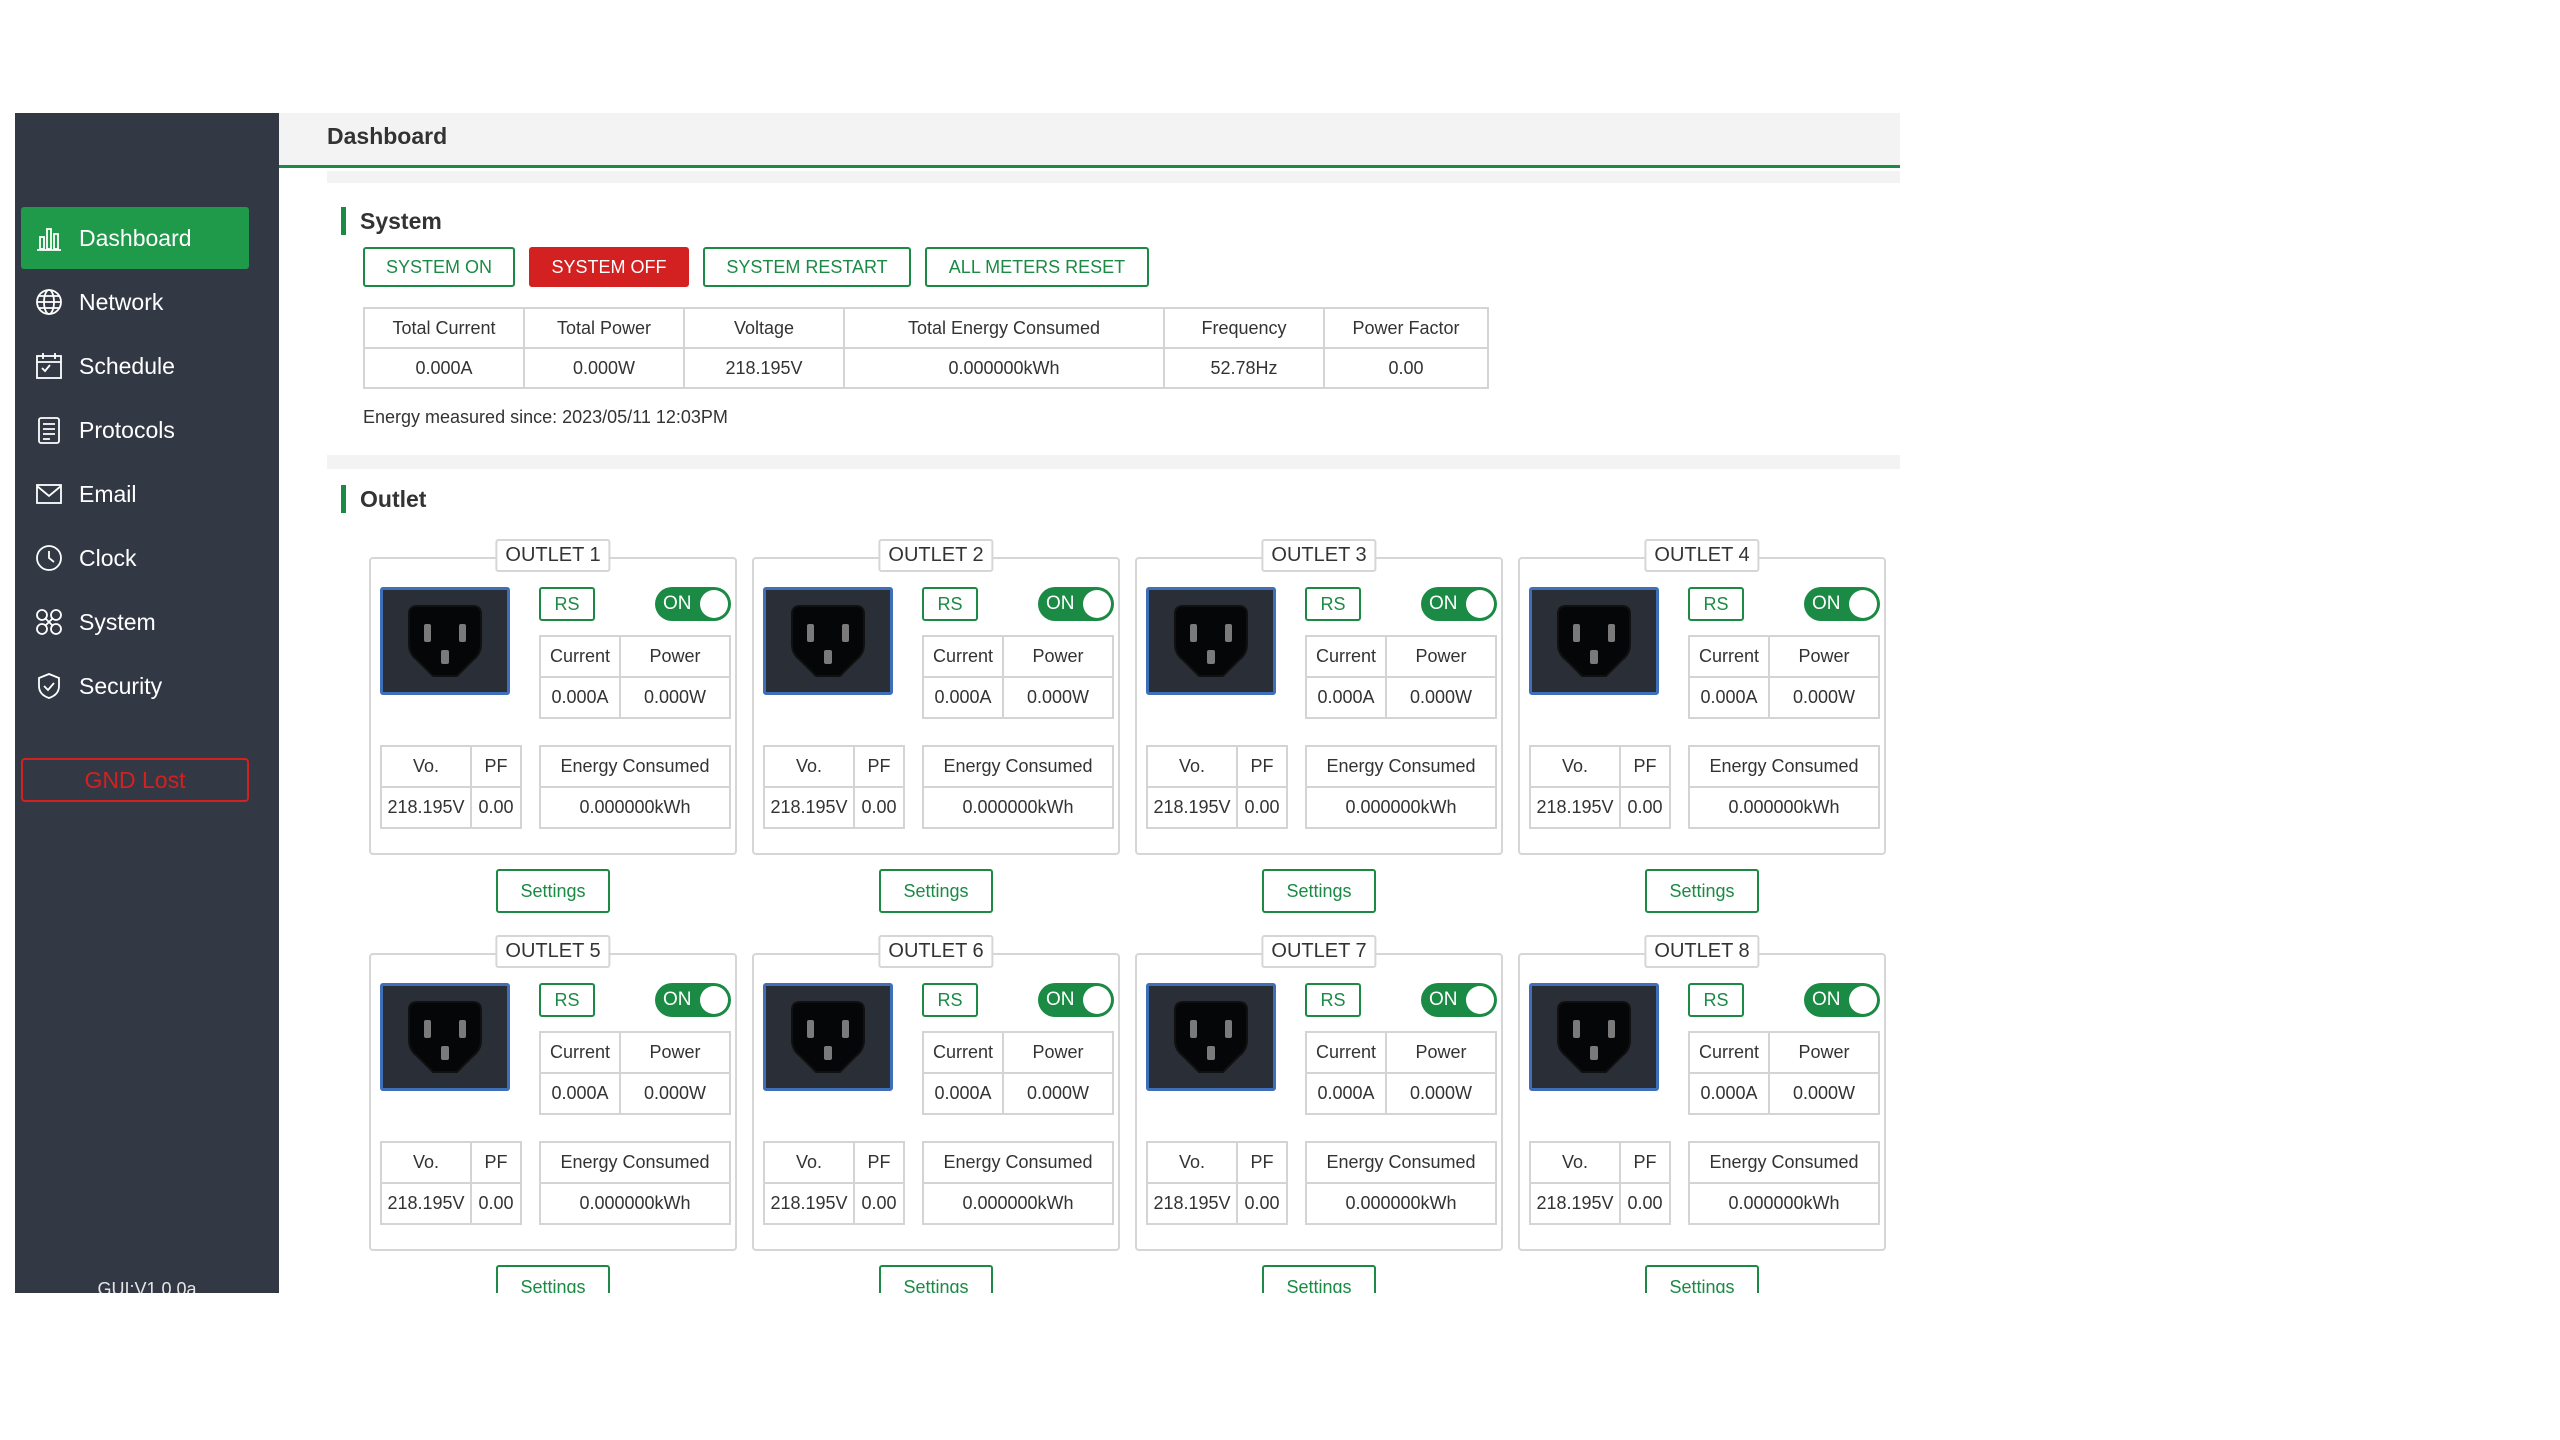 The height and width of the screenshot is (1440, 2560). What do you see at coordinates (49, 558) in the screenshot?
I see `clock-icon` at bounding box center [49, 558].